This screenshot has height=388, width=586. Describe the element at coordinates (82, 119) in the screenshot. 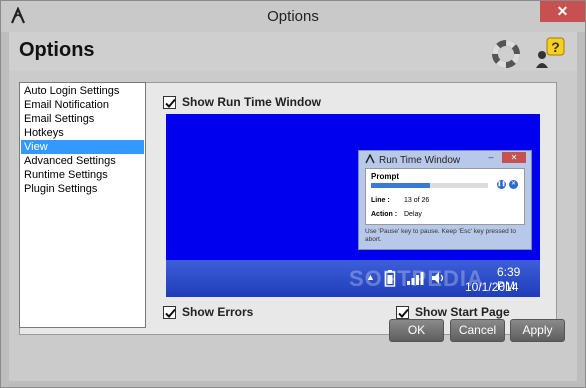

I see `nav-item-email-settings: Email Settings` at that location.